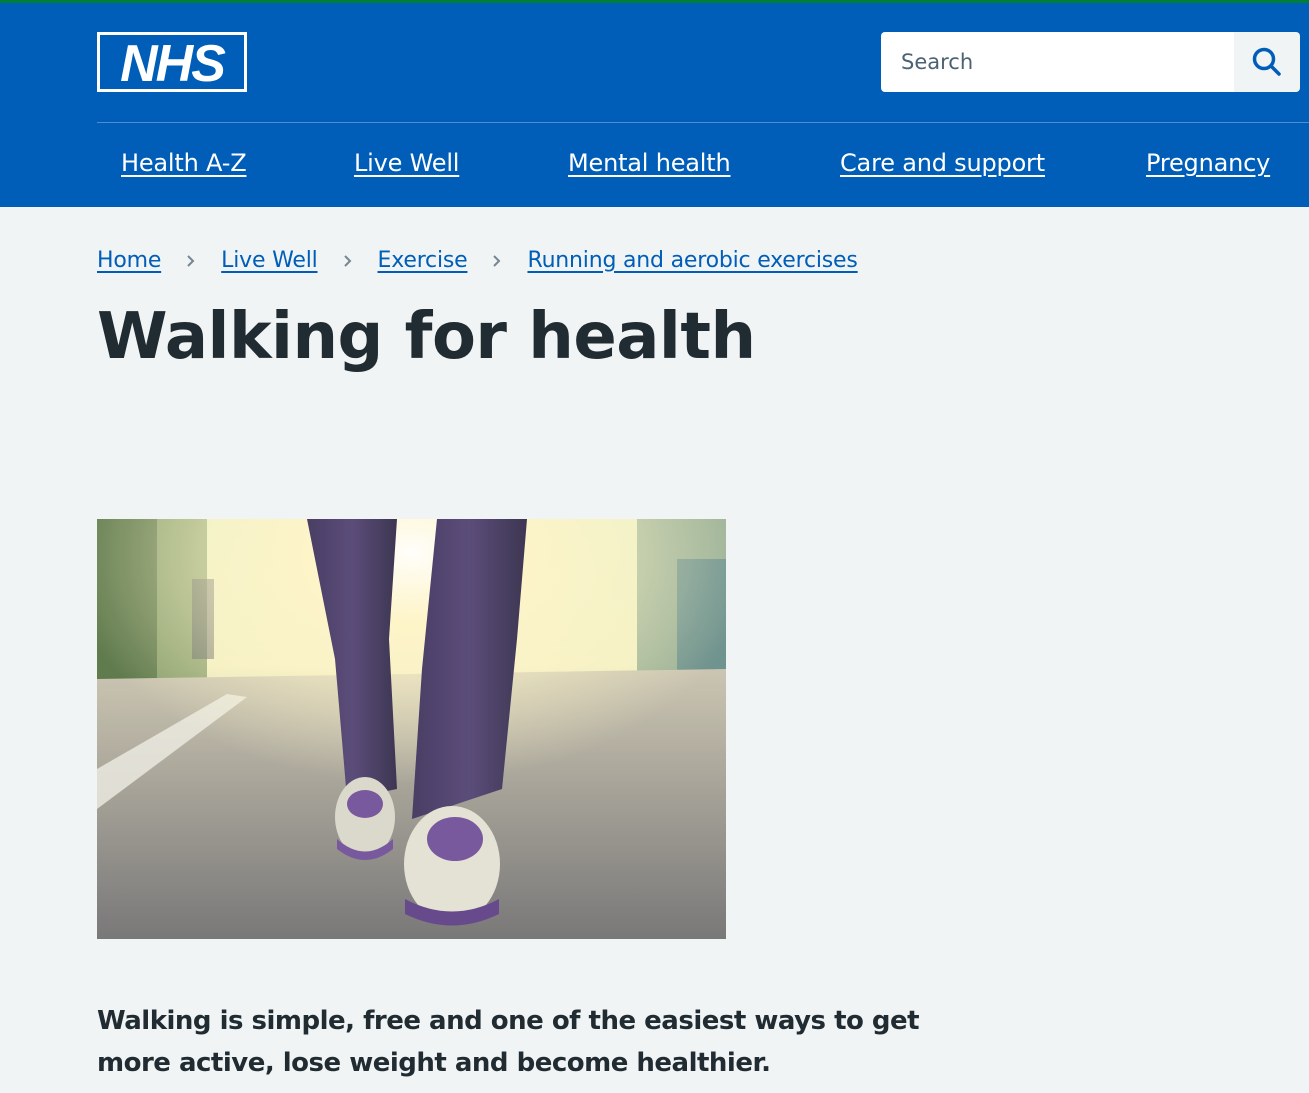 The height and width of the screenshot is (1093, 1309). I want to click on search-form, so click(1090, 62).